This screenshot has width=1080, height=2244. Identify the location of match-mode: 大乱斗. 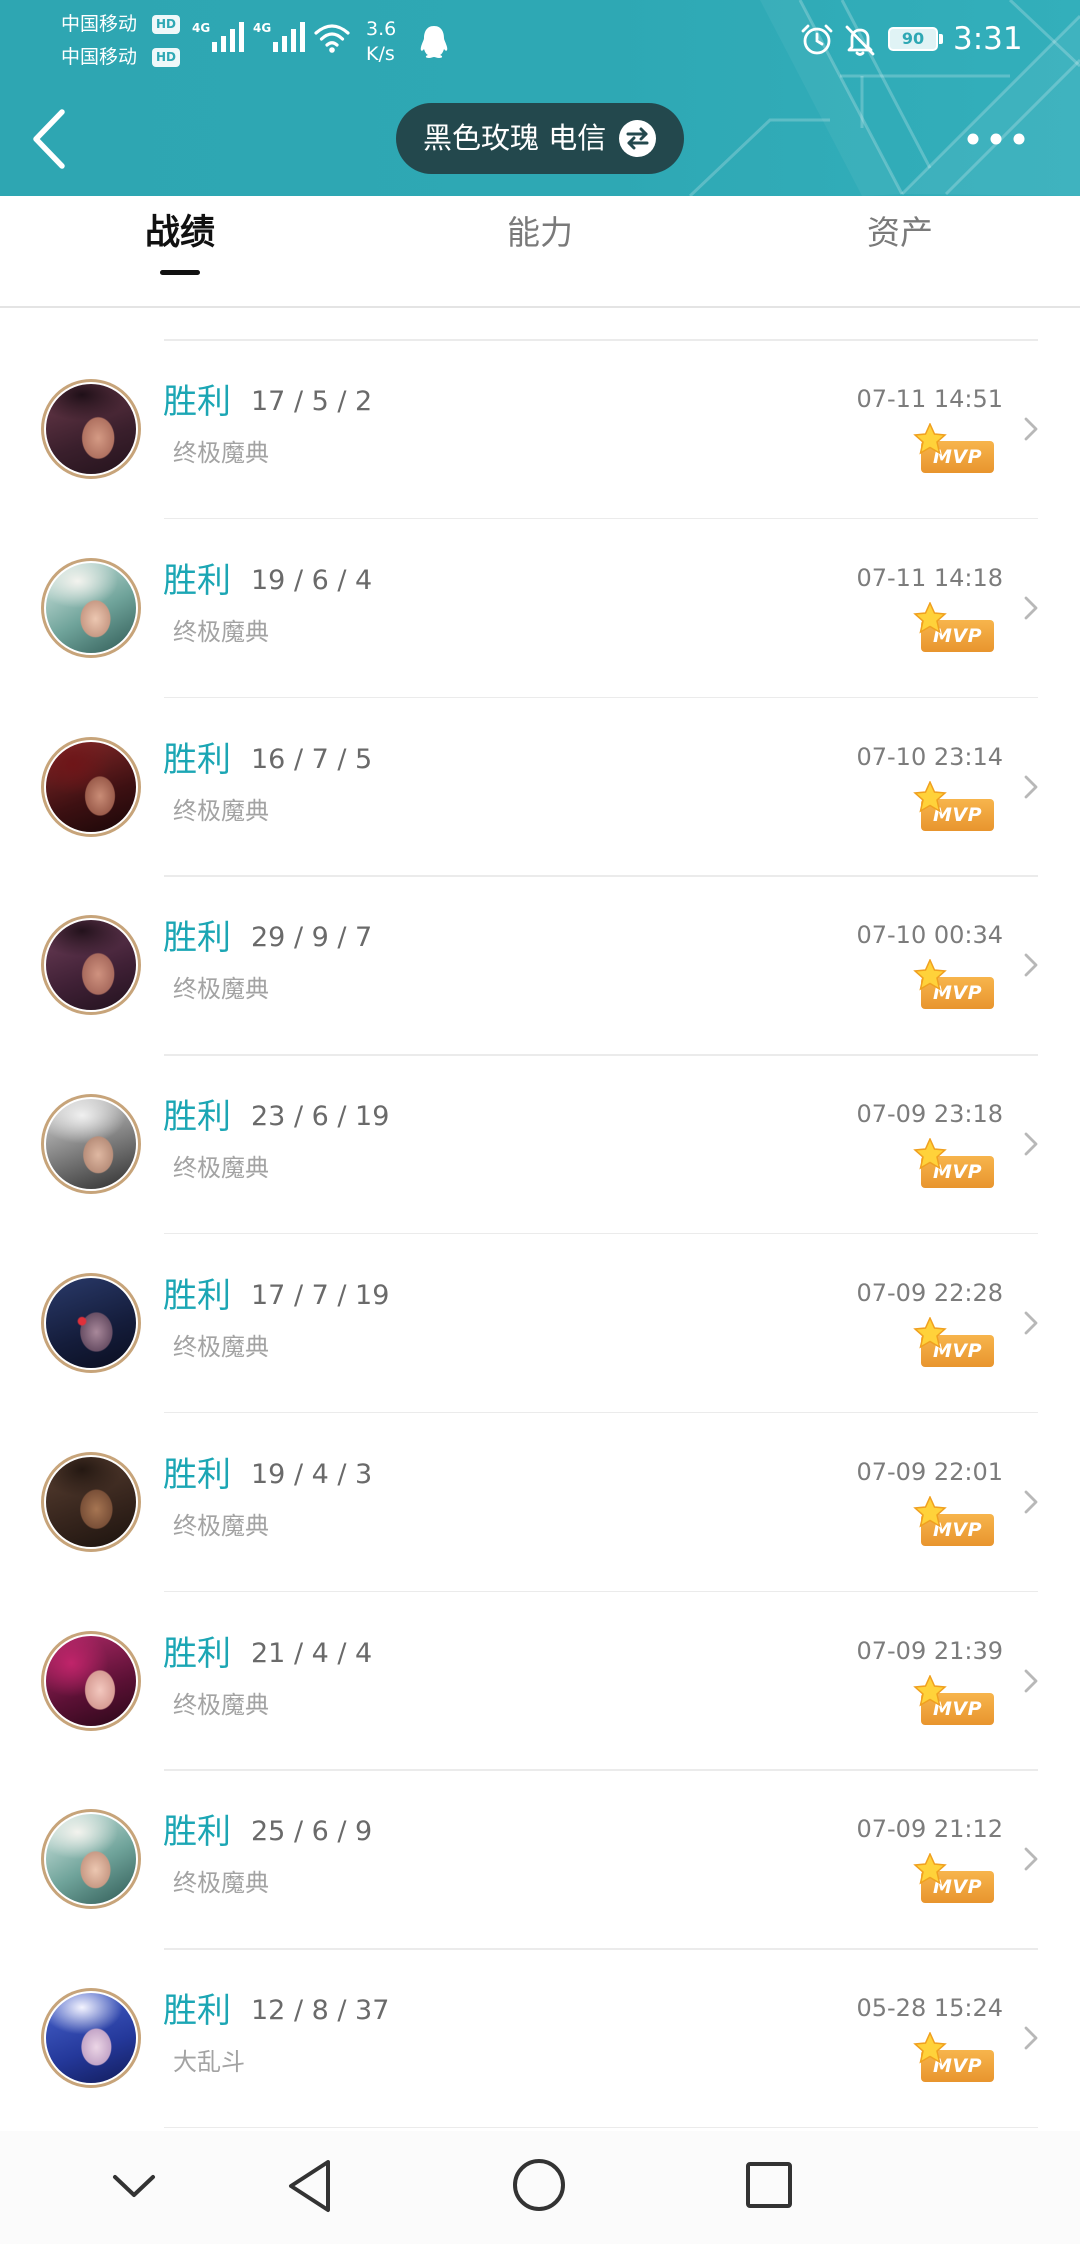
(209, 2062).